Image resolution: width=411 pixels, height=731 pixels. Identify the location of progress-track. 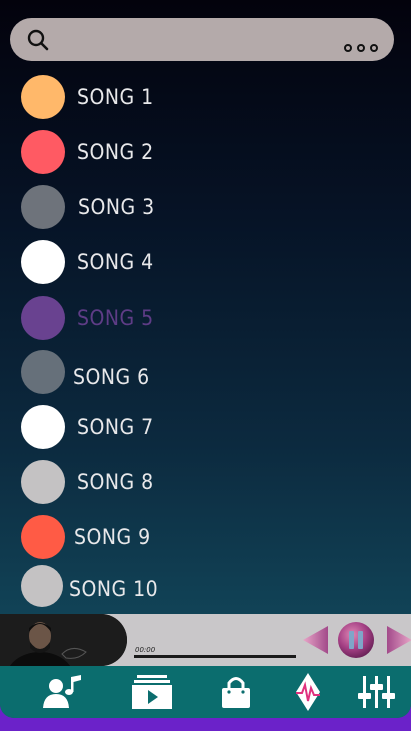
(215, 656).